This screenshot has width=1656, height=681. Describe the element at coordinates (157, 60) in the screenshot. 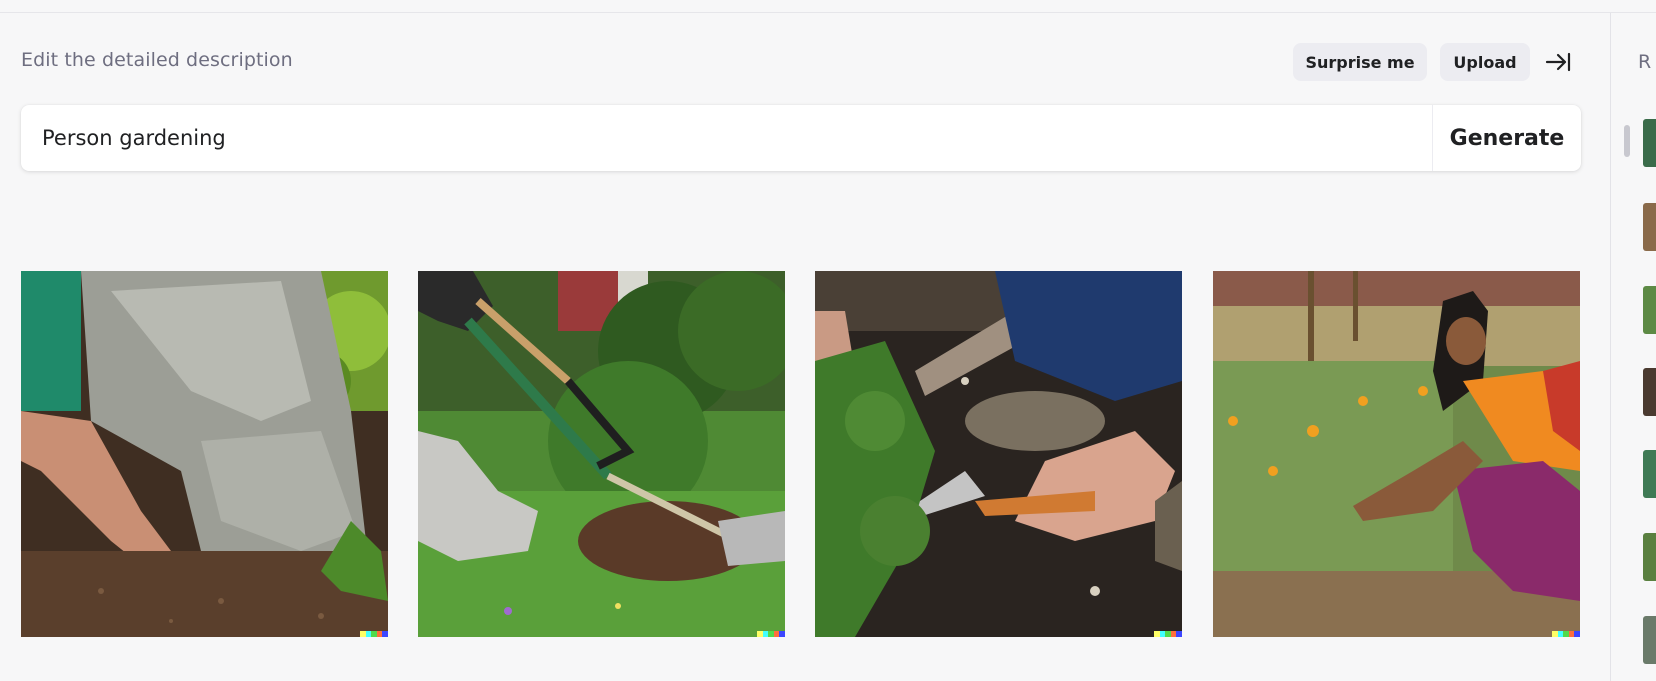

I see `editor-heading: Edit the detailed description` at that location.